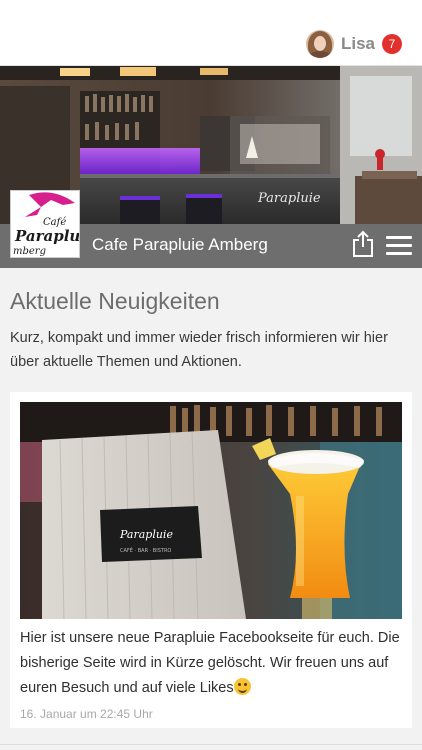 The height and width of the screenshot is (750, 422). I want to click on user-avatar-icon, so click(319, 44).